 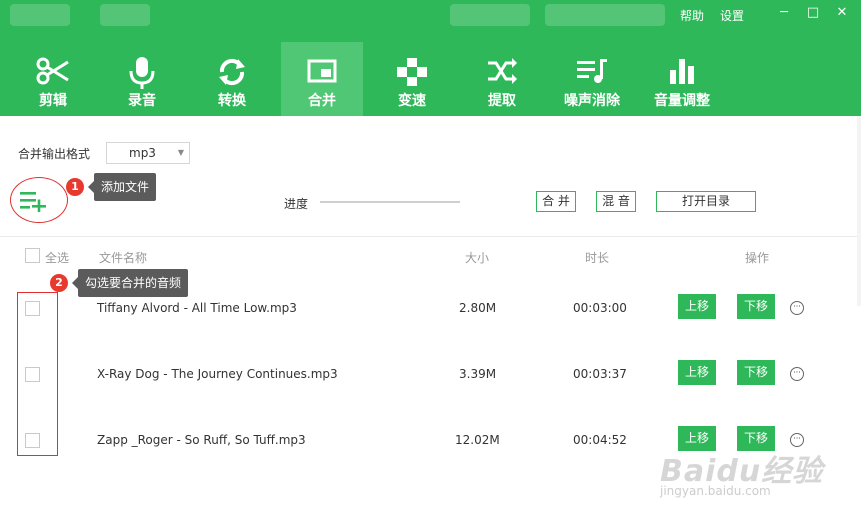 What do you see at coordinates (322, 71) in the screenshot?
I see `merge-window-icon` at bounding box center [322, 71].